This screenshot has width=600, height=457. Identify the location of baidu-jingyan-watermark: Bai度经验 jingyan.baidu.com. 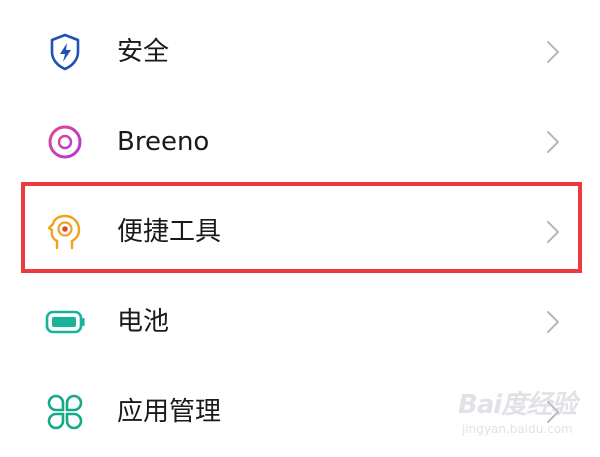
(528, 415).